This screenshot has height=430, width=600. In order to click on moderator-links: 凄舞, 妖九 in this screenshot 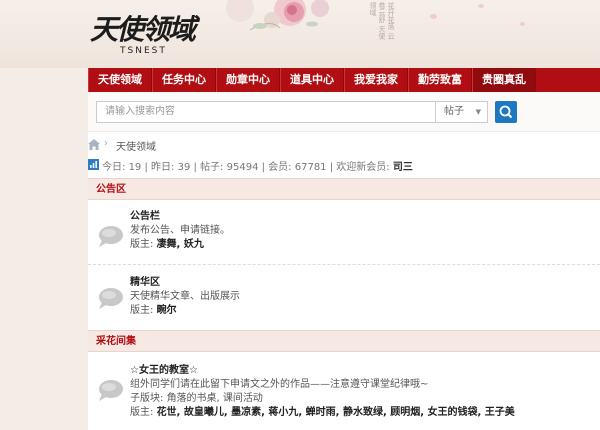, I will do `click(180, 244)`.